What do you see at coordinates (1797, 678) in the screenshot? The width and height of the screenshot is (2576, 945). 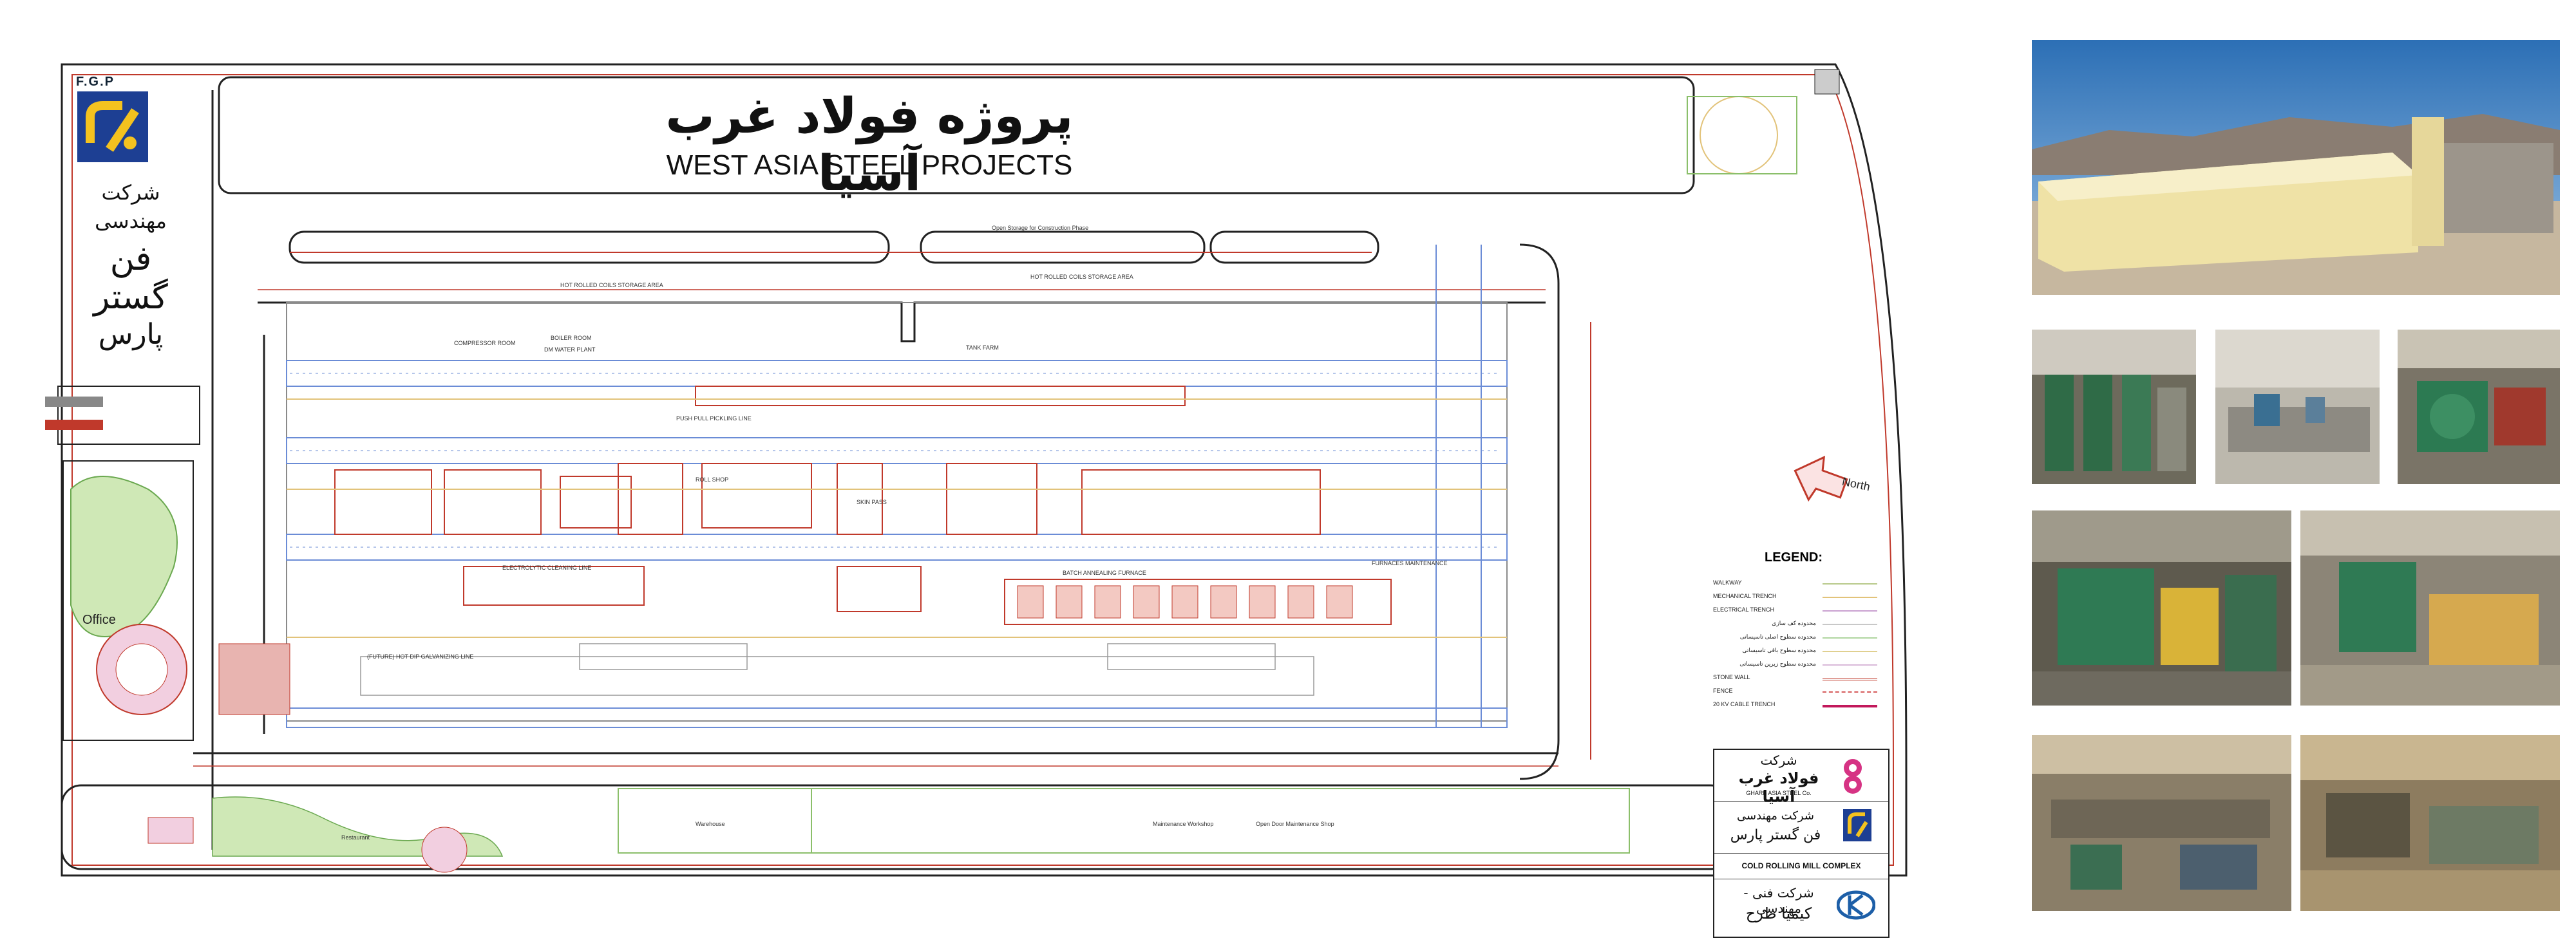 I see `legend-item: STONE WALL` at bounding box center [1797, 678].